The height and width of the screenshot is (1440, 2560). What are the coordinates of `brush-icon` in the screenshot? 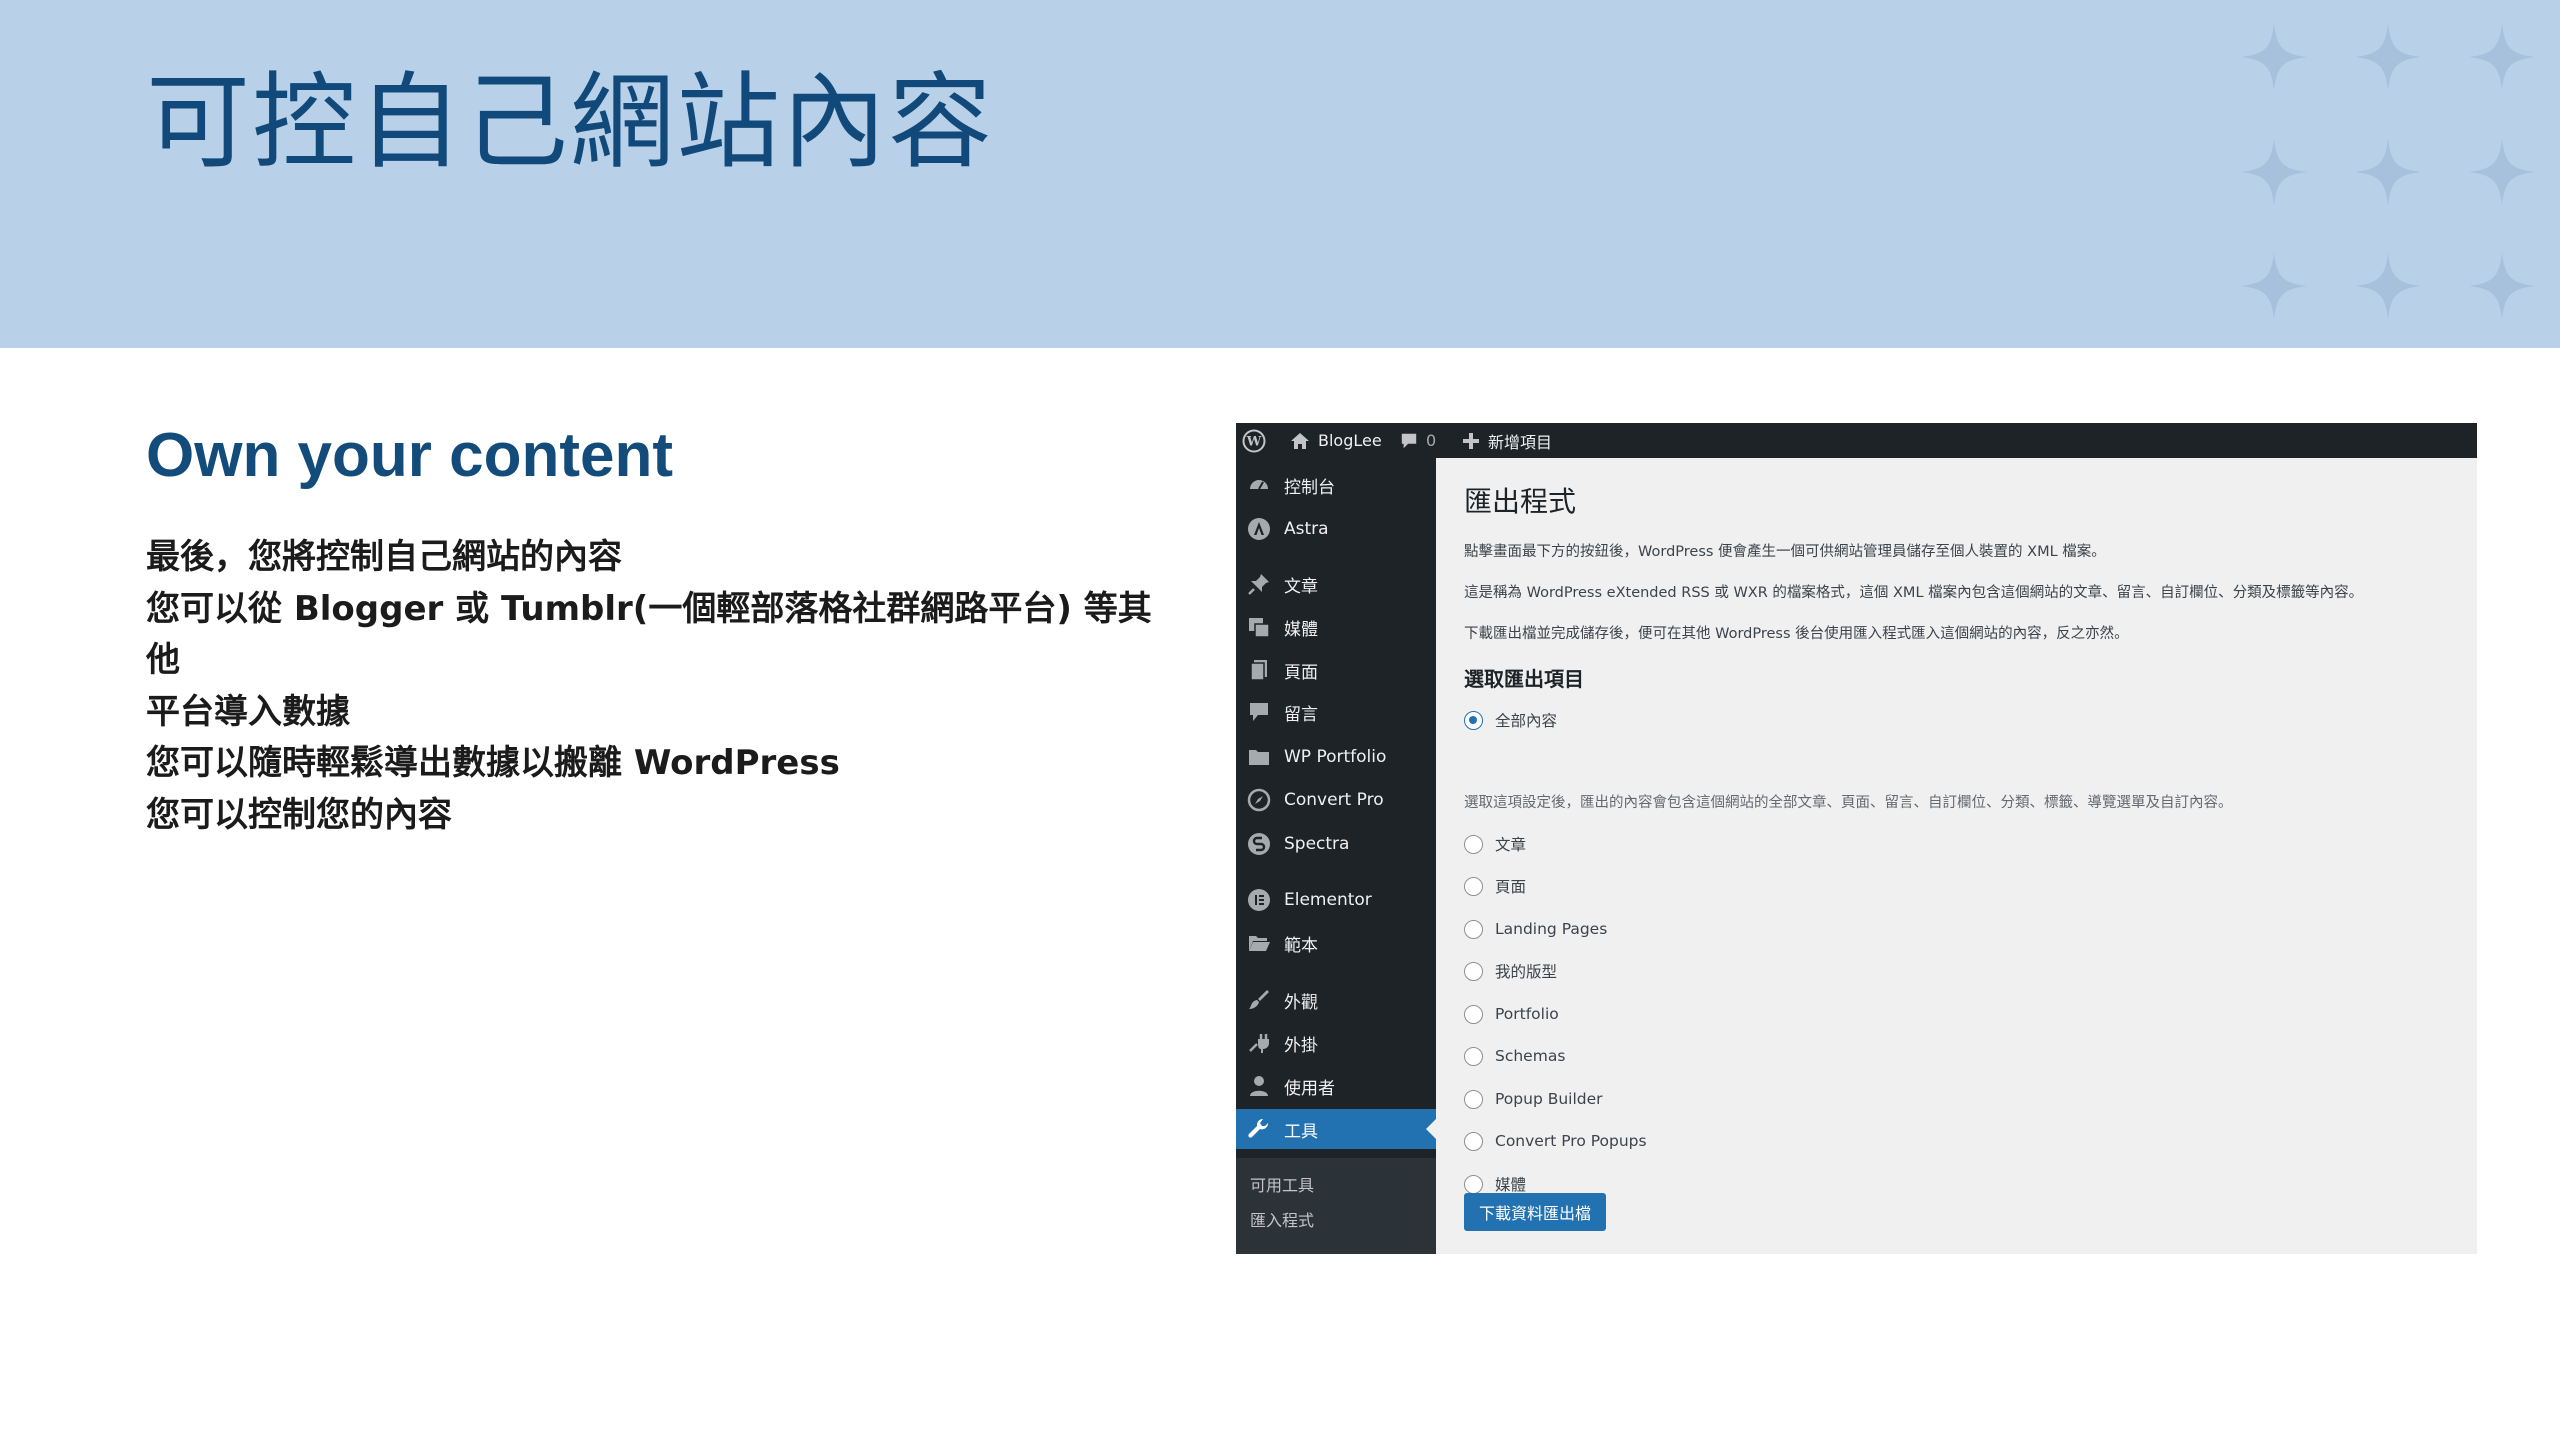 It's located at (1259, 1000).